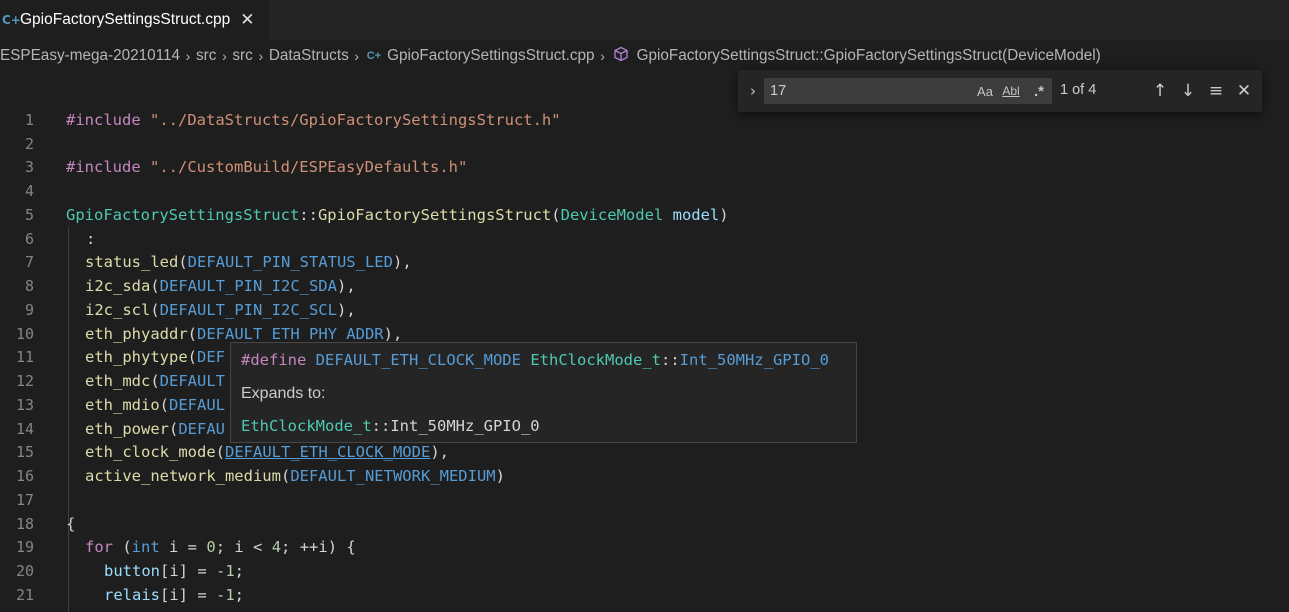  Describe the element at coordinates (29, 238) in the screenshot. I see `line-number: 6` at that location.